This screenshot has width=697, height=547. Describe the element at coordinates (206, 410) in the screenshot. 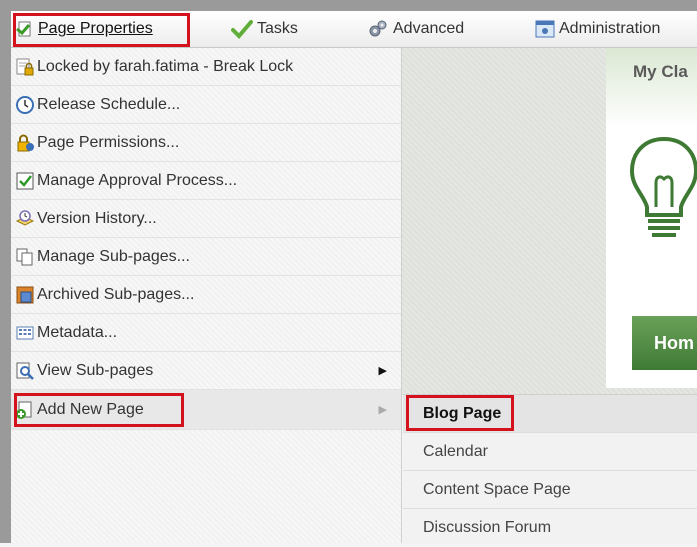

I see `menu-item-add-new-page: Add New Page ▶` at that location.